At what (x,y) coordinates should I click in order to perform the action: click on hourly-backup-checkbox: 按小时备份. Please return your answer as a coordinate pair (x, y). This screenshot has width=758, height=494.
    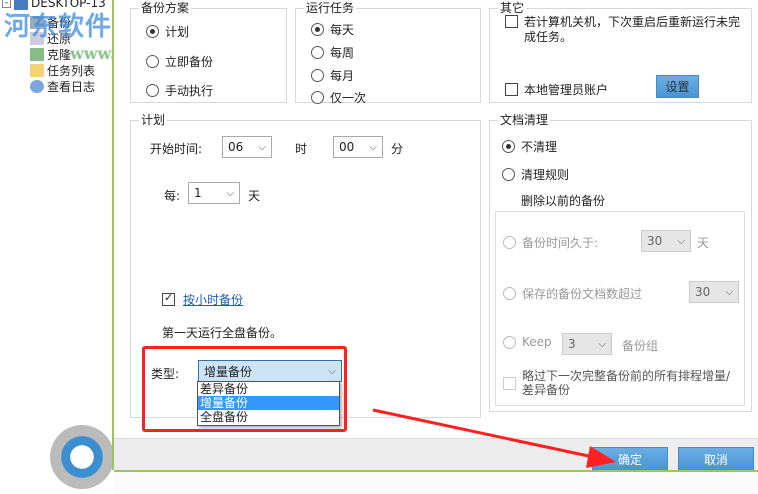
    Looking at the image, I should click on (202, 299).